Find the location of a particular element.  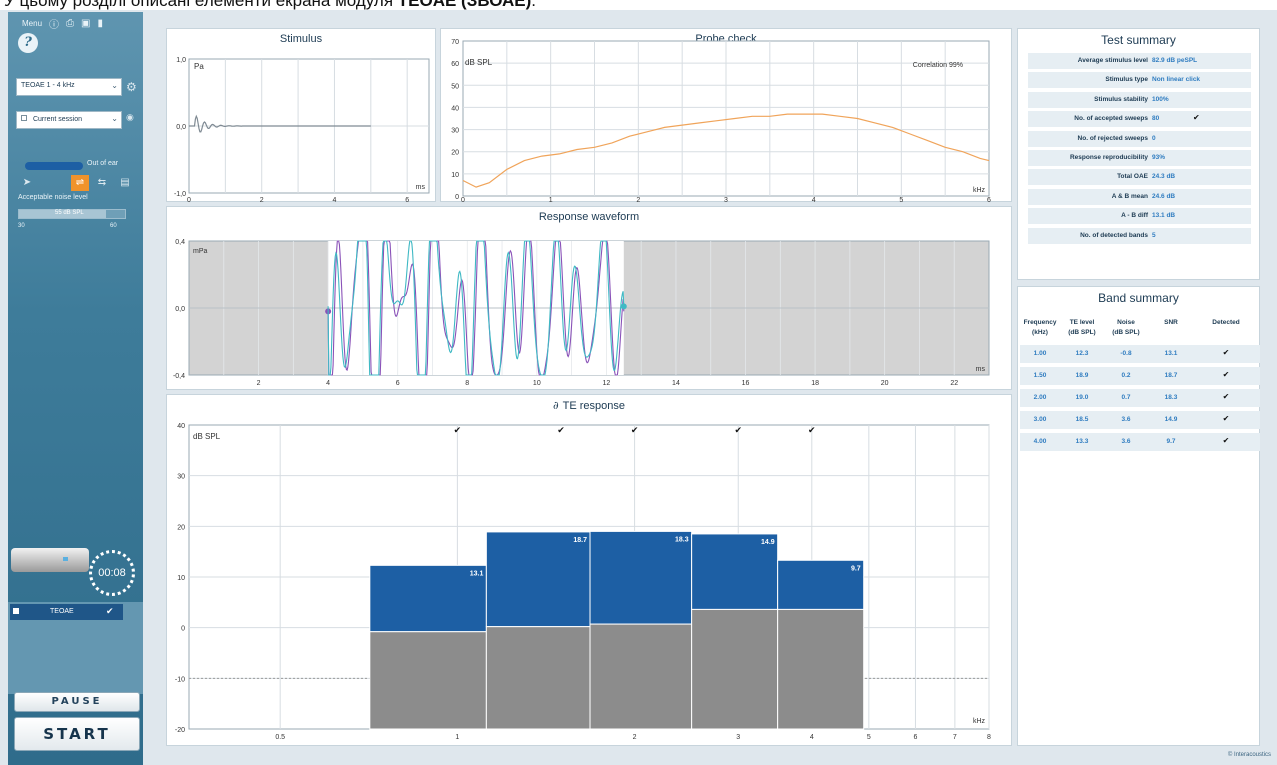

eye-icon: ◉ is located at coordinates (130, 117).